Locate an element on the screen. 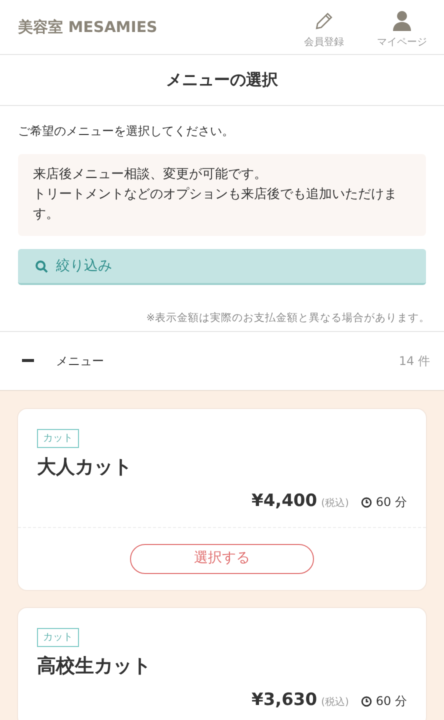  filter-button: 絞り込み is located at coordinates (222, 267).